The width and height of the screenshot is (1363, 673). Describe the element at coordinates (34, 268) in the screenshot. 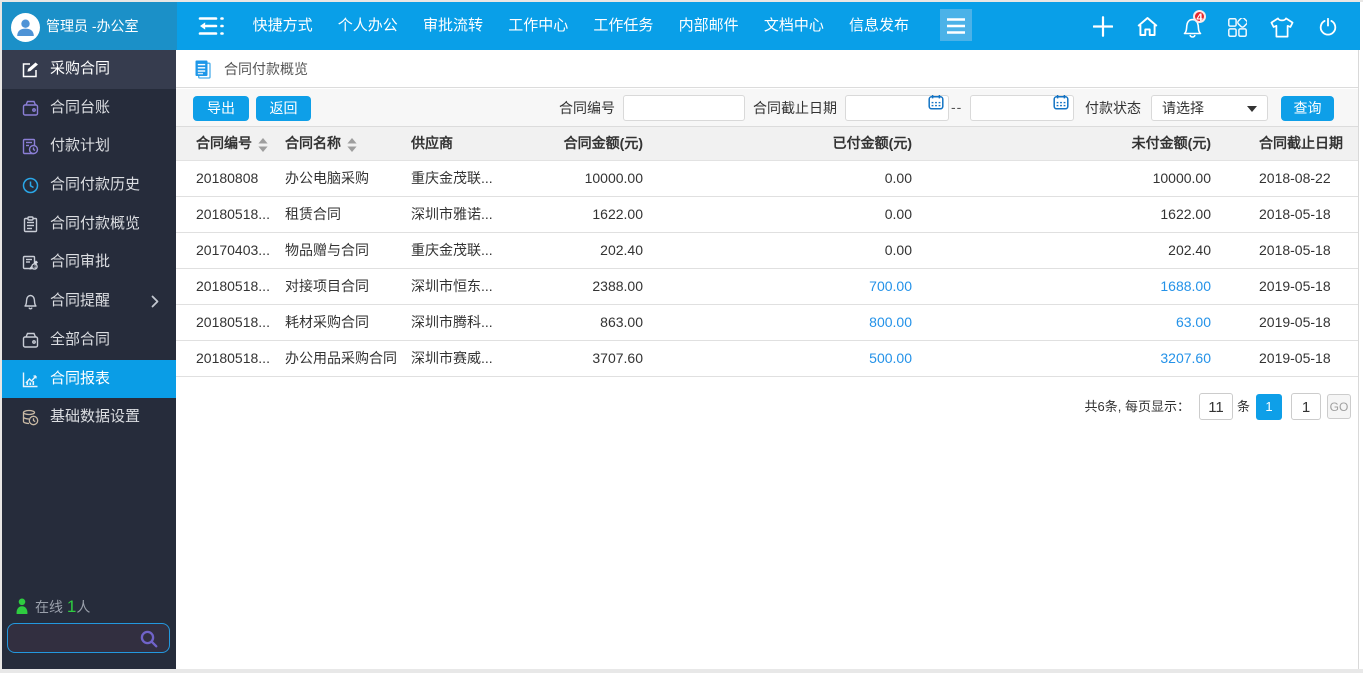

I see `svg-text: 4` at that location.